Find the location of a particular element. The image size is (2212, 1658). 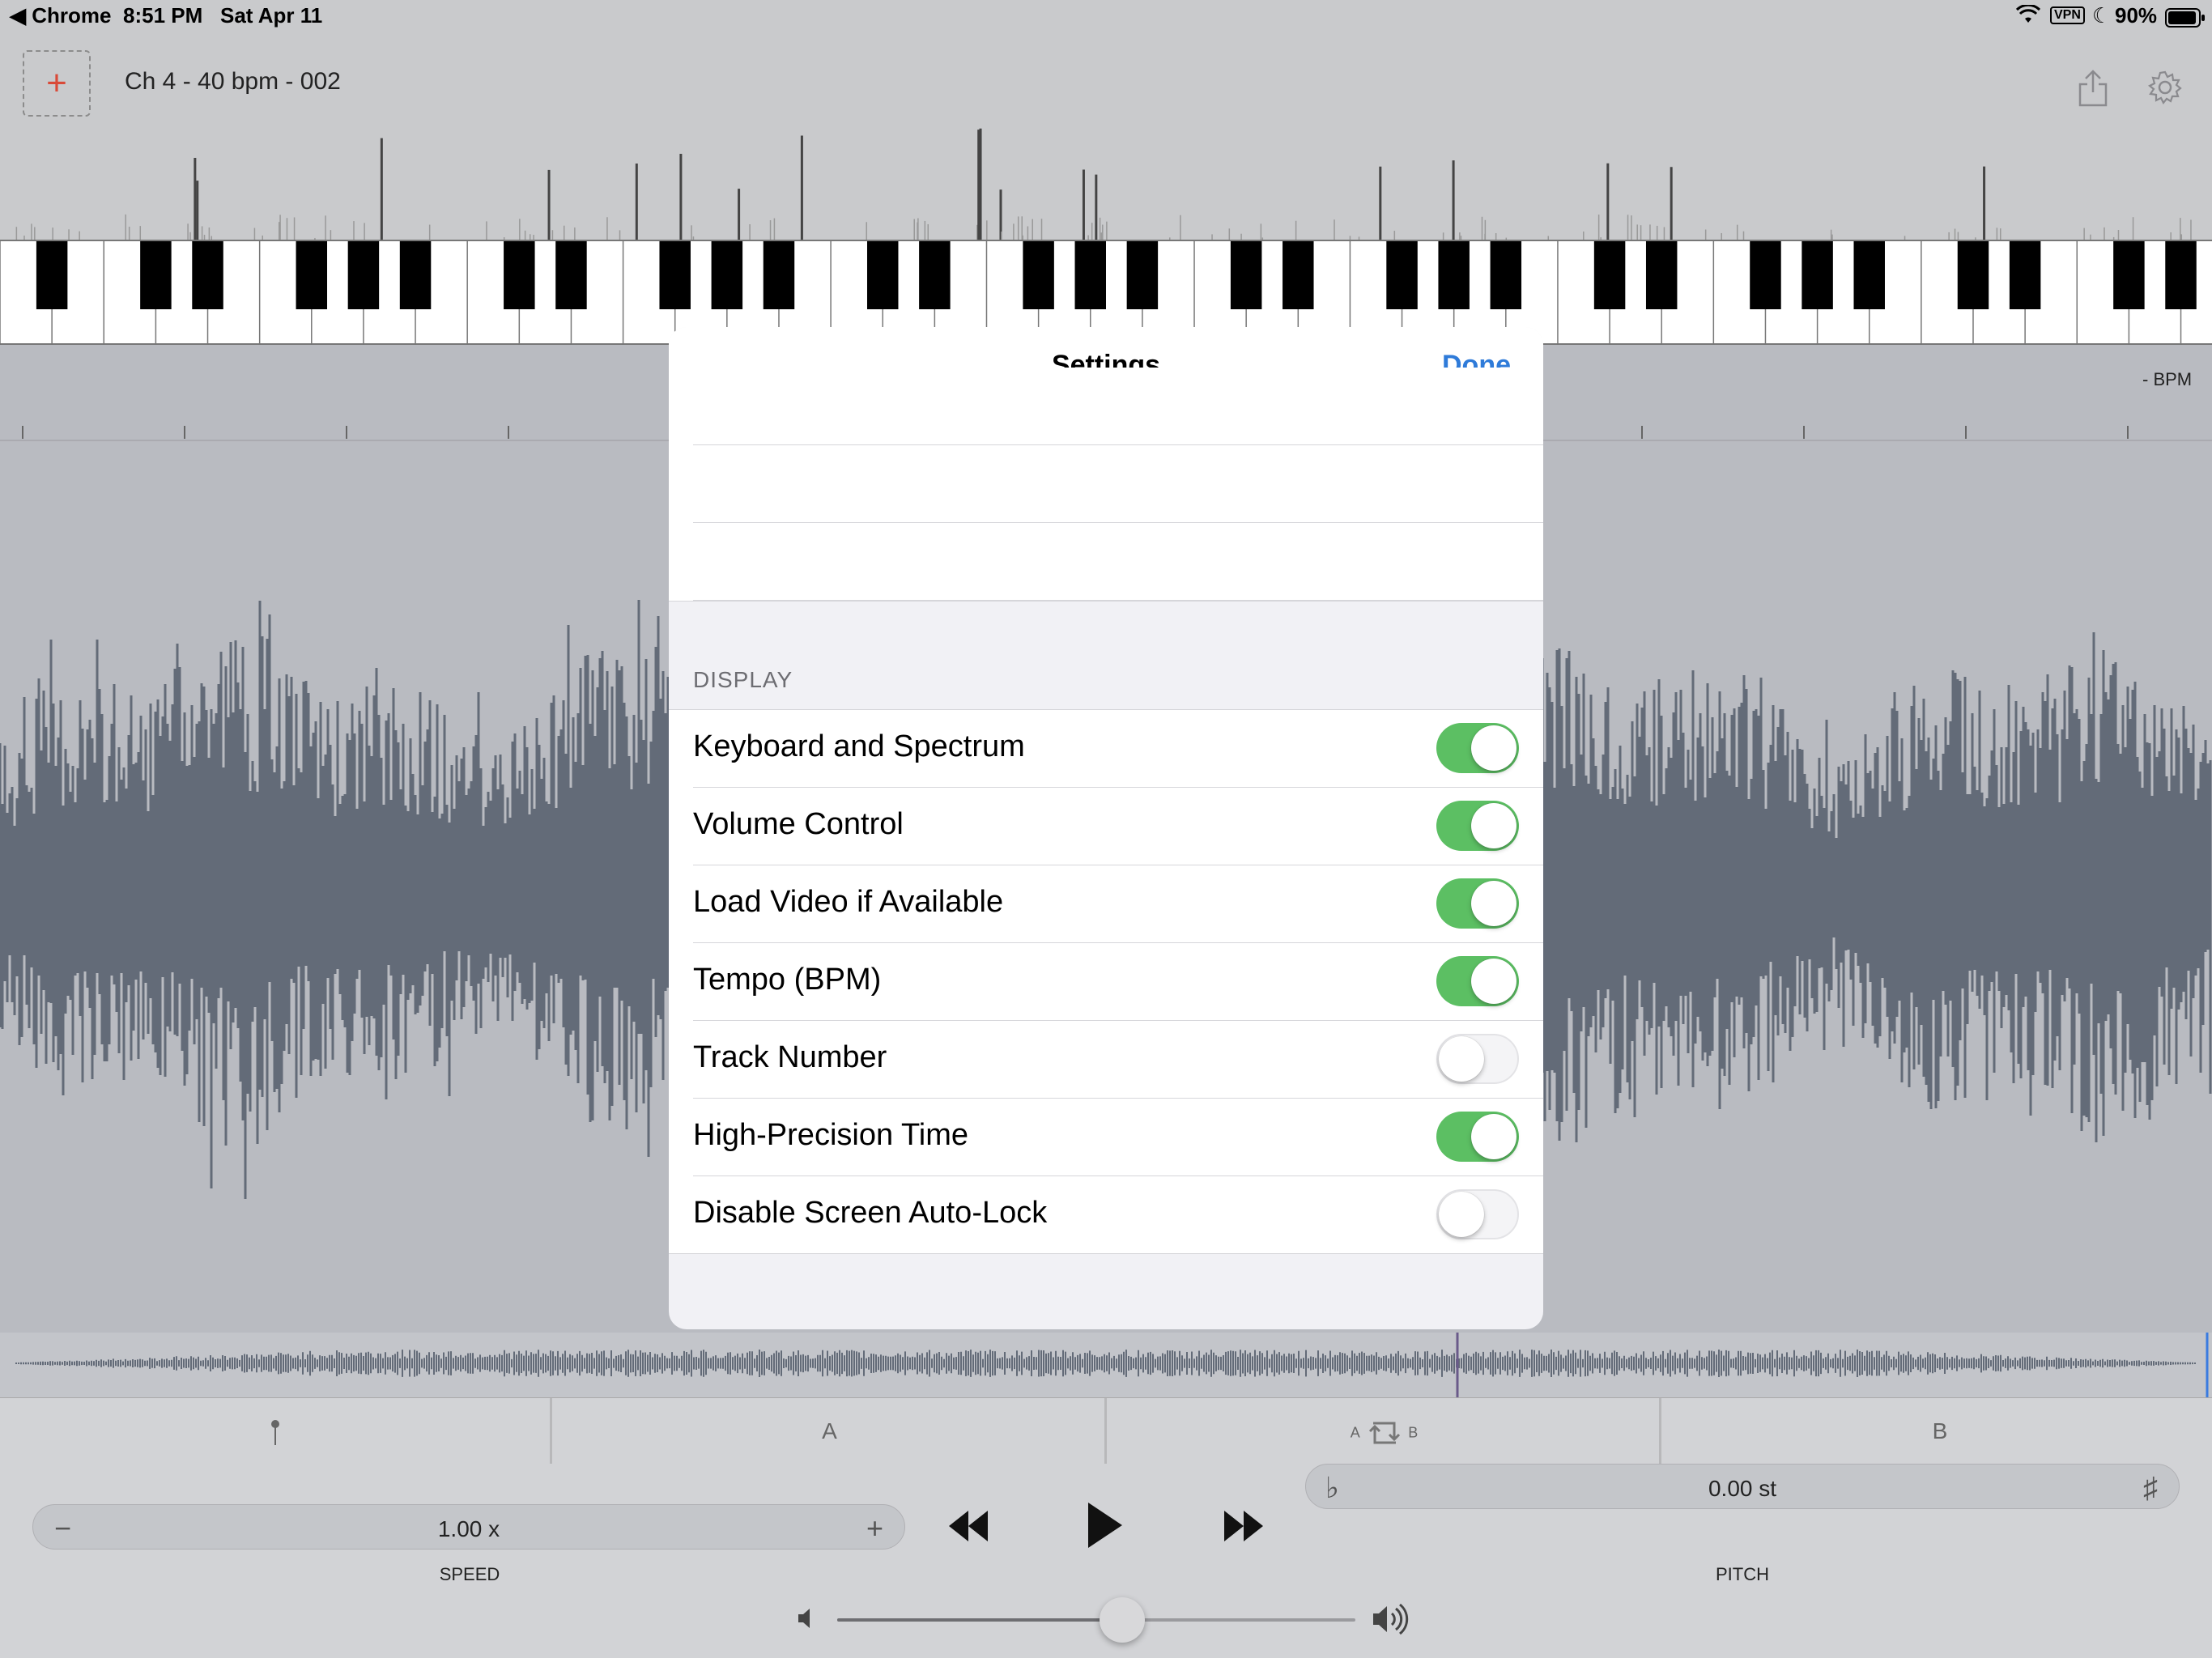

settings-row-label: Tempo (BPM) is located at coordinates (787, 980).